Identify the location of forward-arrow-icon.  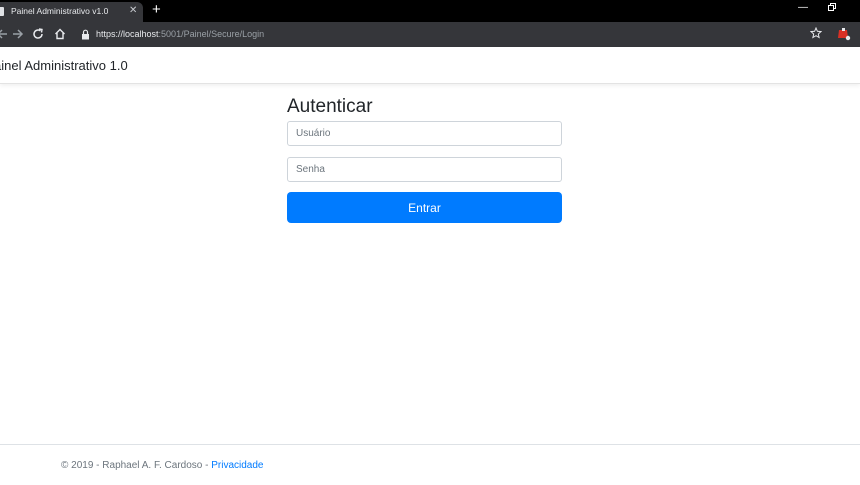
(18, 34).